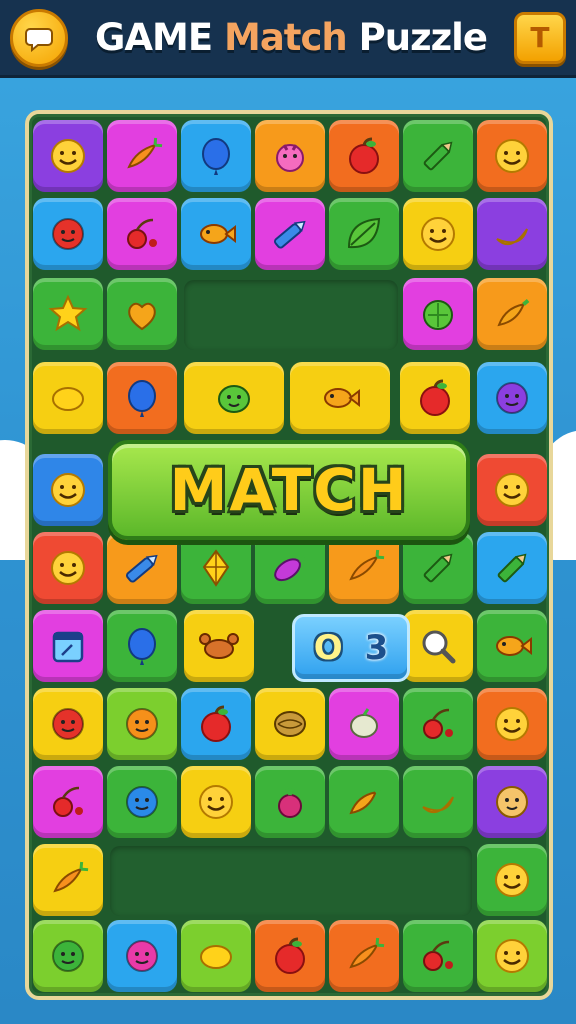 The width and height of the screenshot is (576, 1024). I want to click on blue-face-icon, so click(142, 802).